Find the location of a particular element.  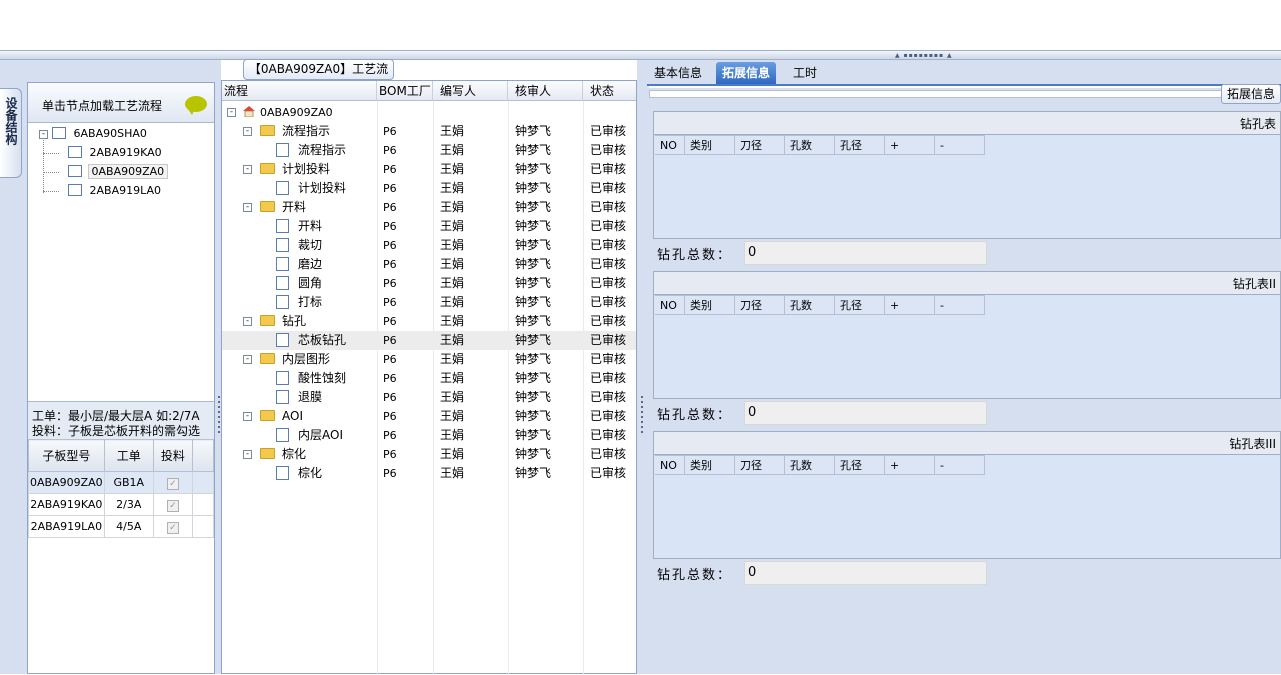

bom-factory: P6 is located at coordinates (390, 378).